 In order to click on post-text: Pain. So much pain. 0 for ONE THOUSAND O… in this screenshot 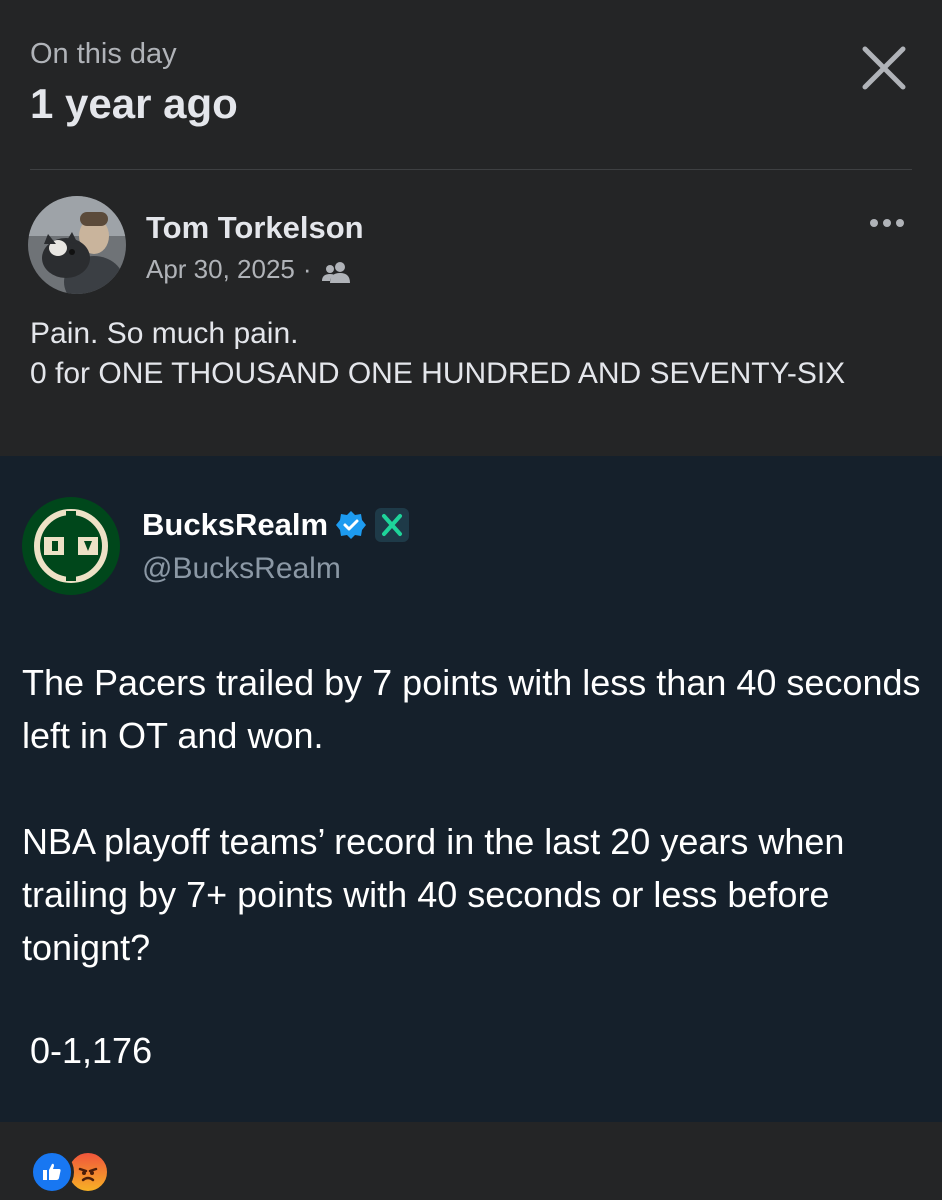, I will do `click(470, 354)`.